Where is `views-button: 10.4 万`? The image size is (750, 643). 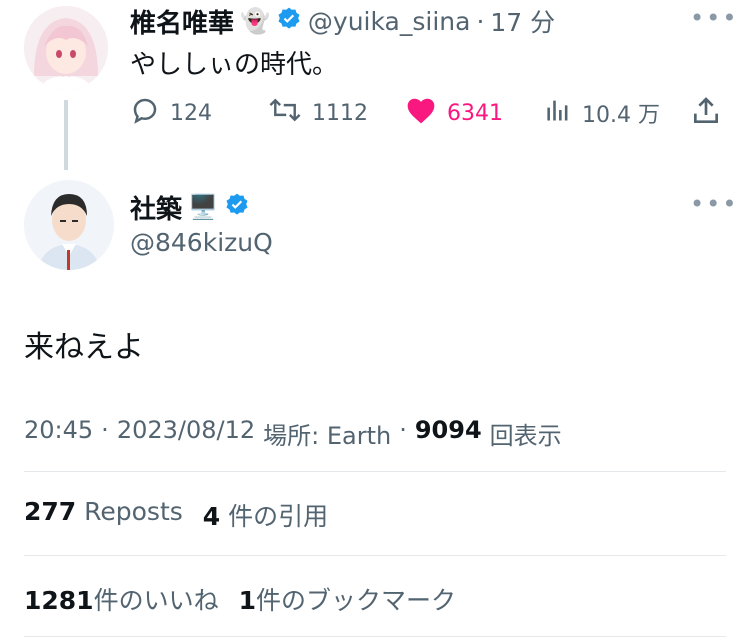
views-button: 10.4 万 is located at coordinates (602, 113).